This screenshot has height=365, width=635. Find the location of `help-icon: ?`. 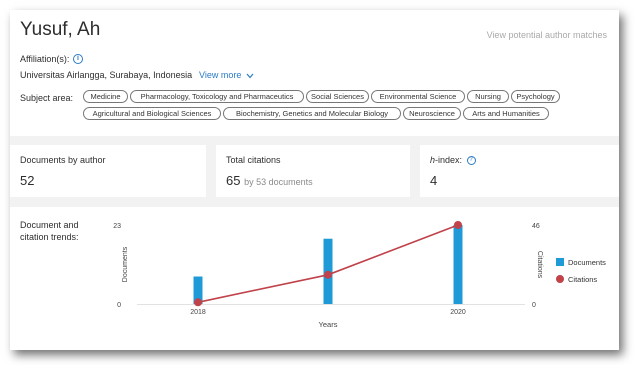

help-icon: ? is located at coordinates (471, 161).